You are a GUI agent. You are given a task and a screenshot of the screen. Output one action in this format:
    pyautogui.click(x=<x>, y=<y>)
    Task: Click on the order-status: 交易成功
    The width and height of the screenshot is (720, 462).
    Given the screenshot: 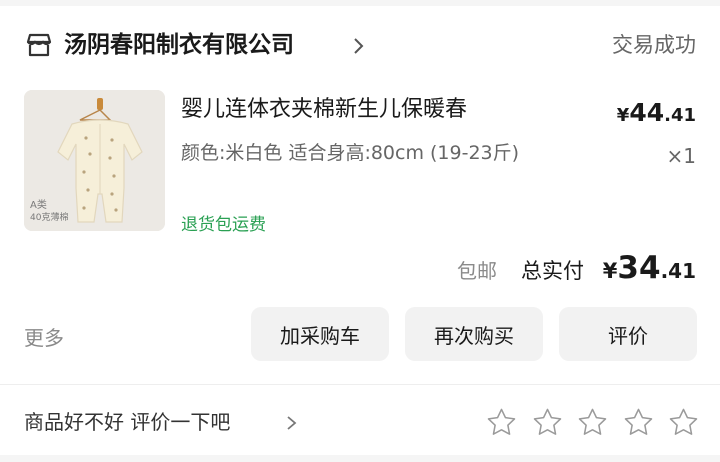 What is the action you would take?
    pyautogui.click(x=654, y=45)
    